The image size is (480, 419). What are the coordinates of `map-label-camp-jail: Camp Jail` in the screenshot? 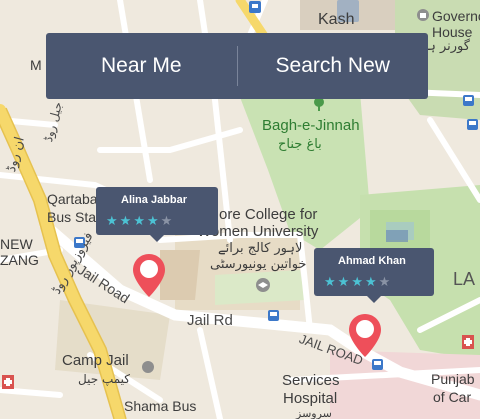 It's located at (95, 360).